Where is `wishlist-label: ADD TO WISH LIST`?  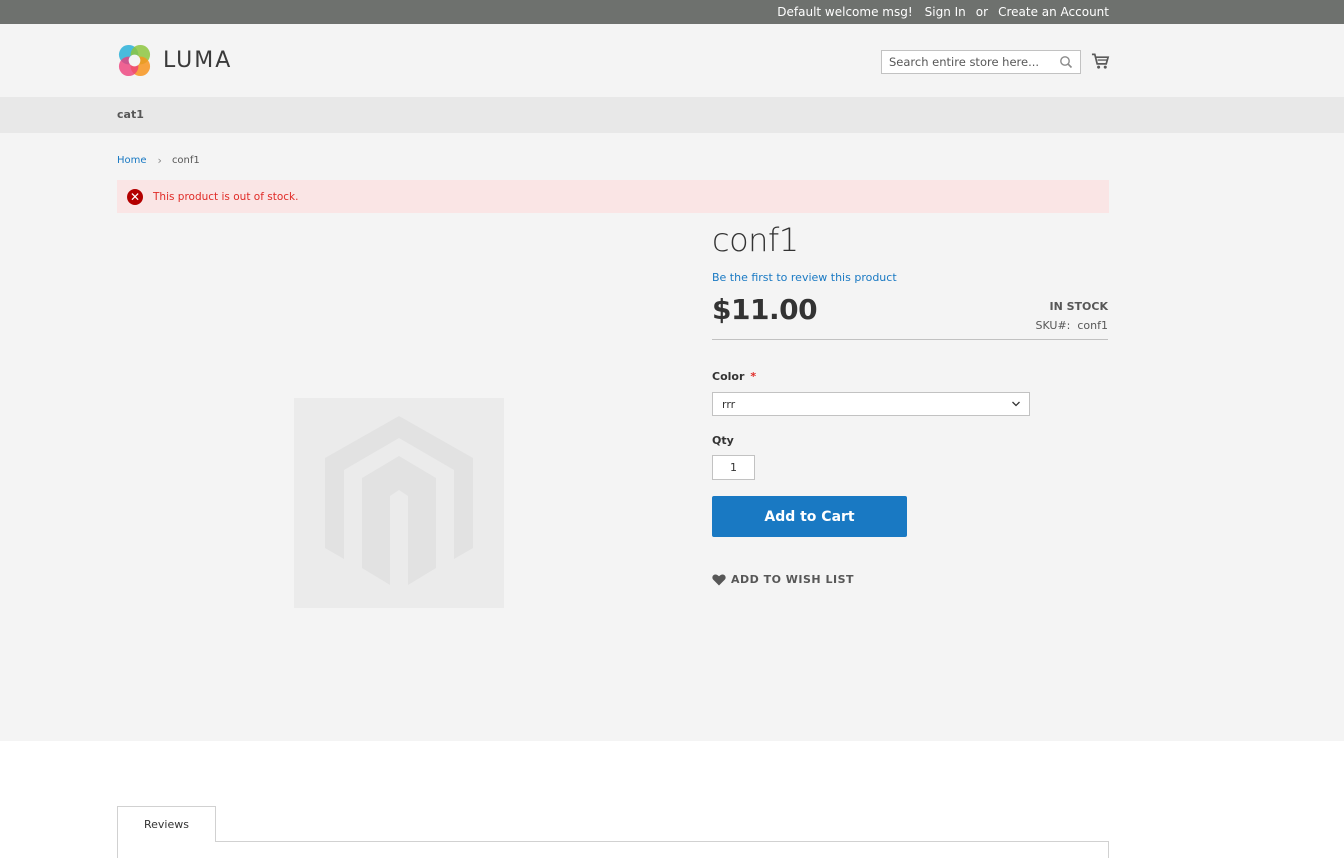
wishlist-label: ADD TO WISH LIST is located at coordinates (793, 579).